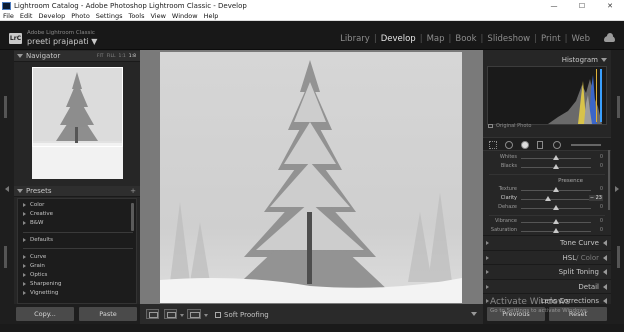 The width and height of the screenshot is (624, 332). Describe the element at coordinates (122, 56) in the screenshot. I see `zoom-1-1: 1:1` at that location.